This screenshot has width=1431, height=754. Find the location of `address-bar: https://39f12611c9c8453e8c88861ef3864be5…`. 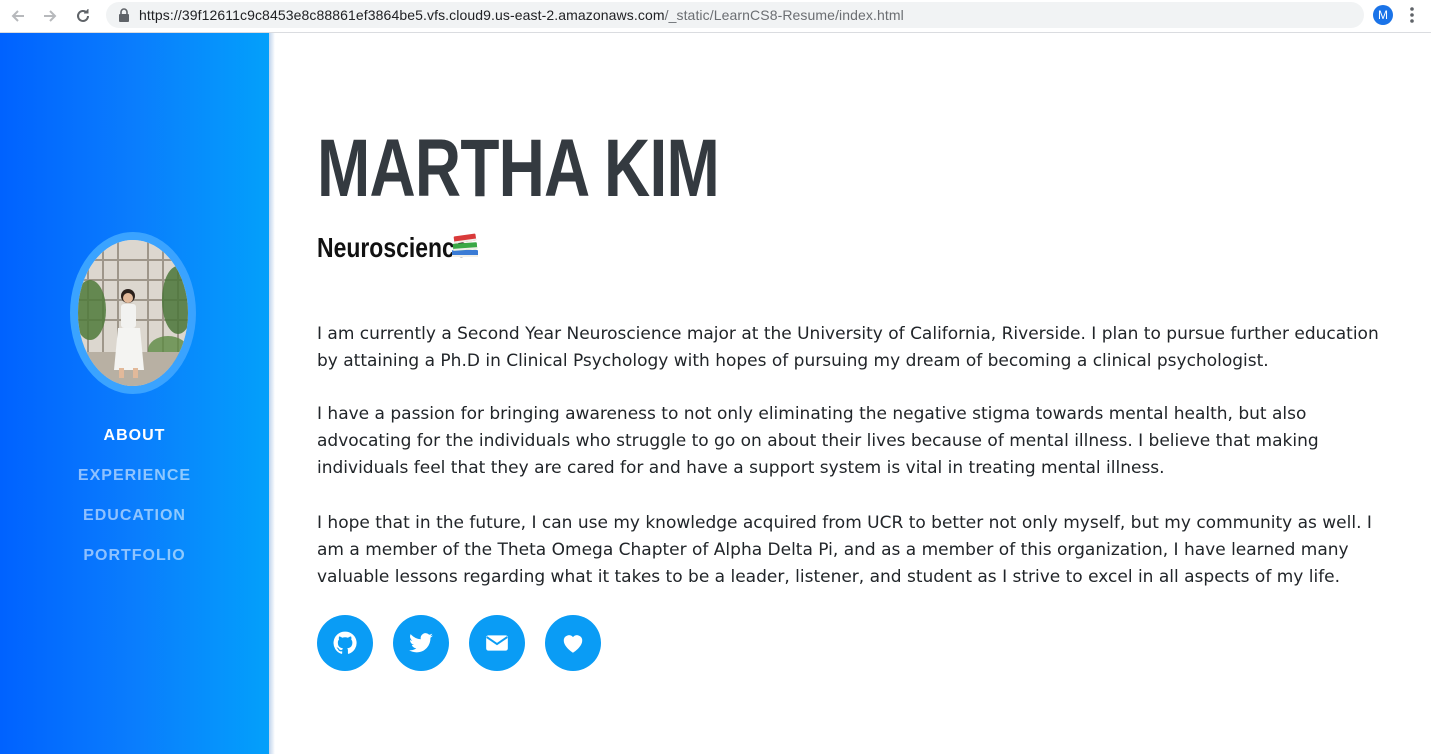

address-bar: https://39f12611c9c8453e8c88861ef3864be5… is located at coordinates (735, 15).